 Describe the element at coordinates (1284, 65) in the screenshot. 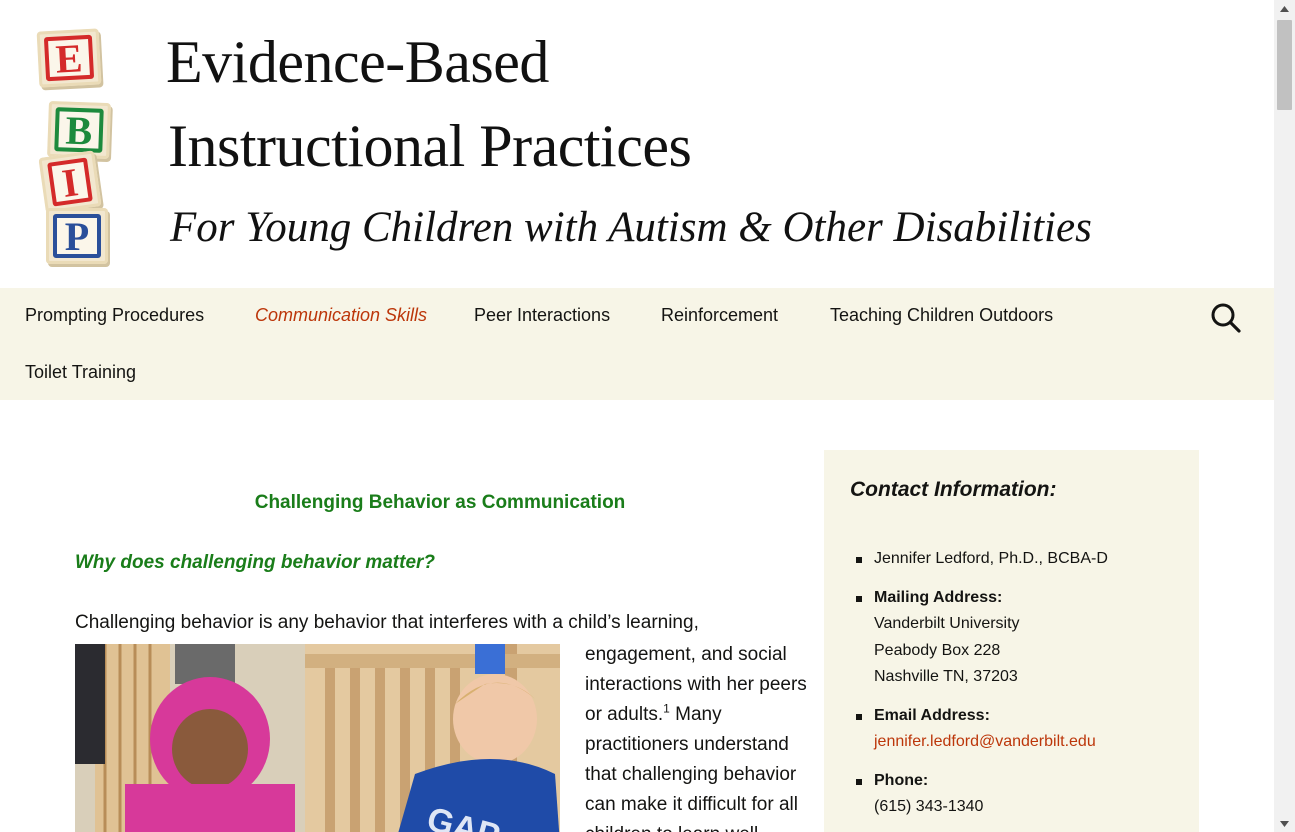

I see `scroll-thumb` at that location.